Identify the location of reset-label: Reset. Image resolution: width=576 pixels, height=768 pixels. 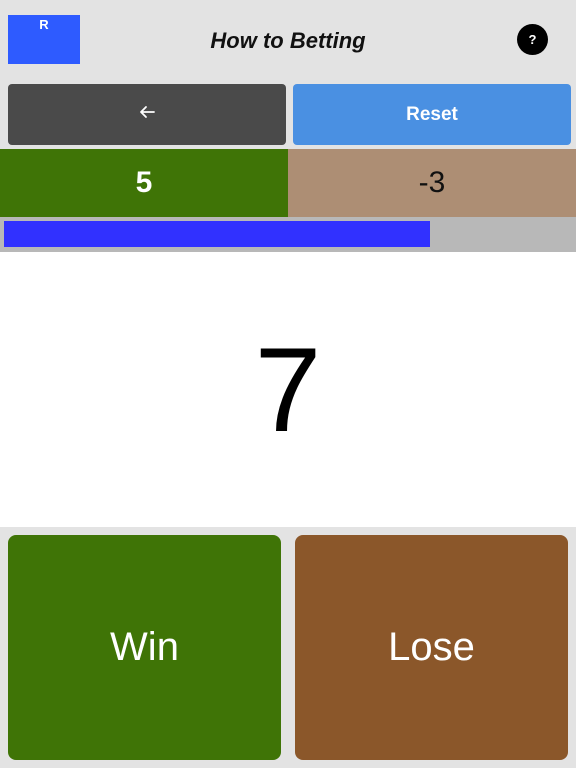
(432, 114).